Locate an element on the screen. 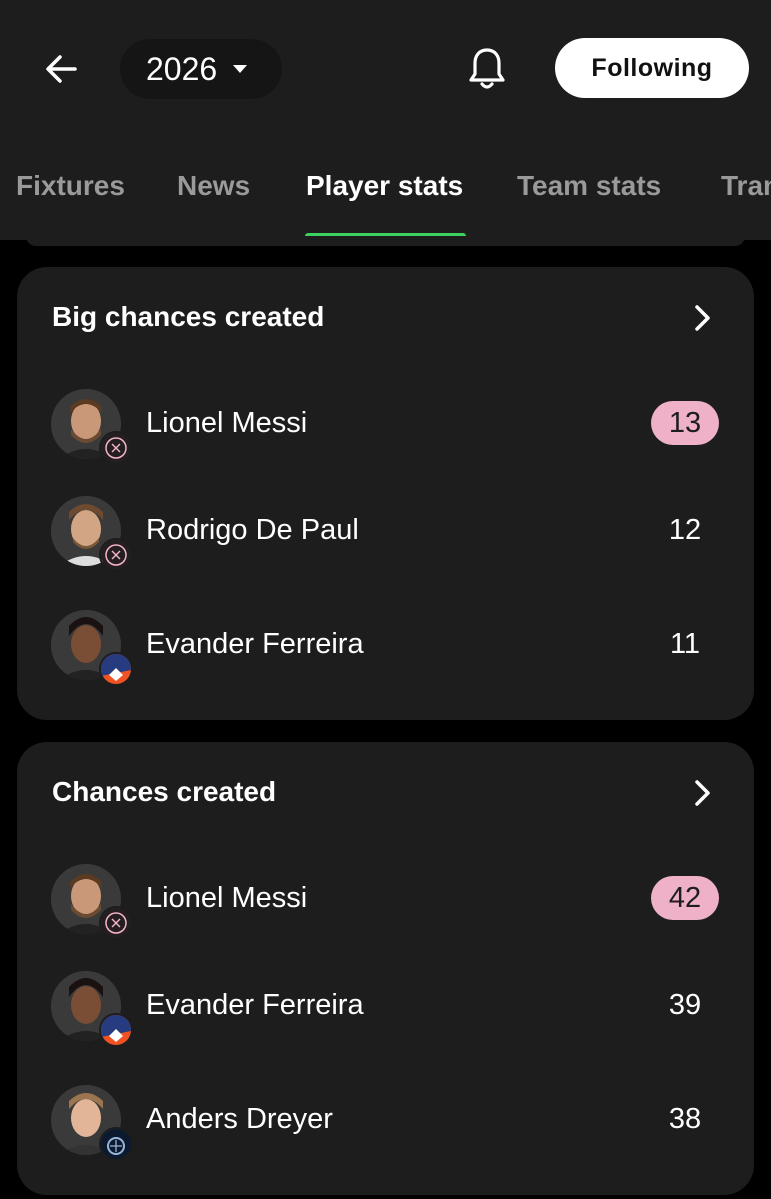 This screenshot has height=1199, width=771. player-name: Rodrigo De Paul is located at coordinates (252, 530).